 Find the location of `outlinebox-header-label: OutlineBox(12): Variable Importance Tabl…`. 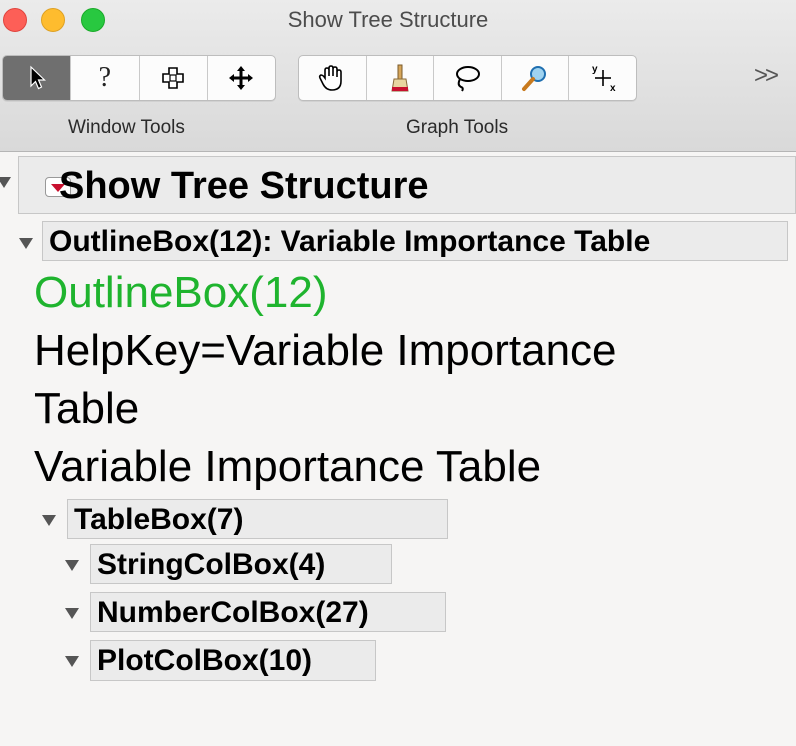

outlinebox-header-label: OutlineBox(12): Variable Importance Tabl… is located at coordinates (350, 241).